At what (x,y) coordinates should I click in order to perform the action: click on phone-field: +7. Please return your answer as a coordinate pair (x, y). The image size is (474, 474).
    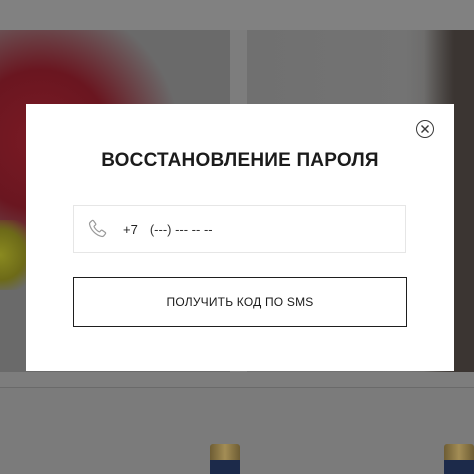
    Looking at the image, I should click on (239, 229).